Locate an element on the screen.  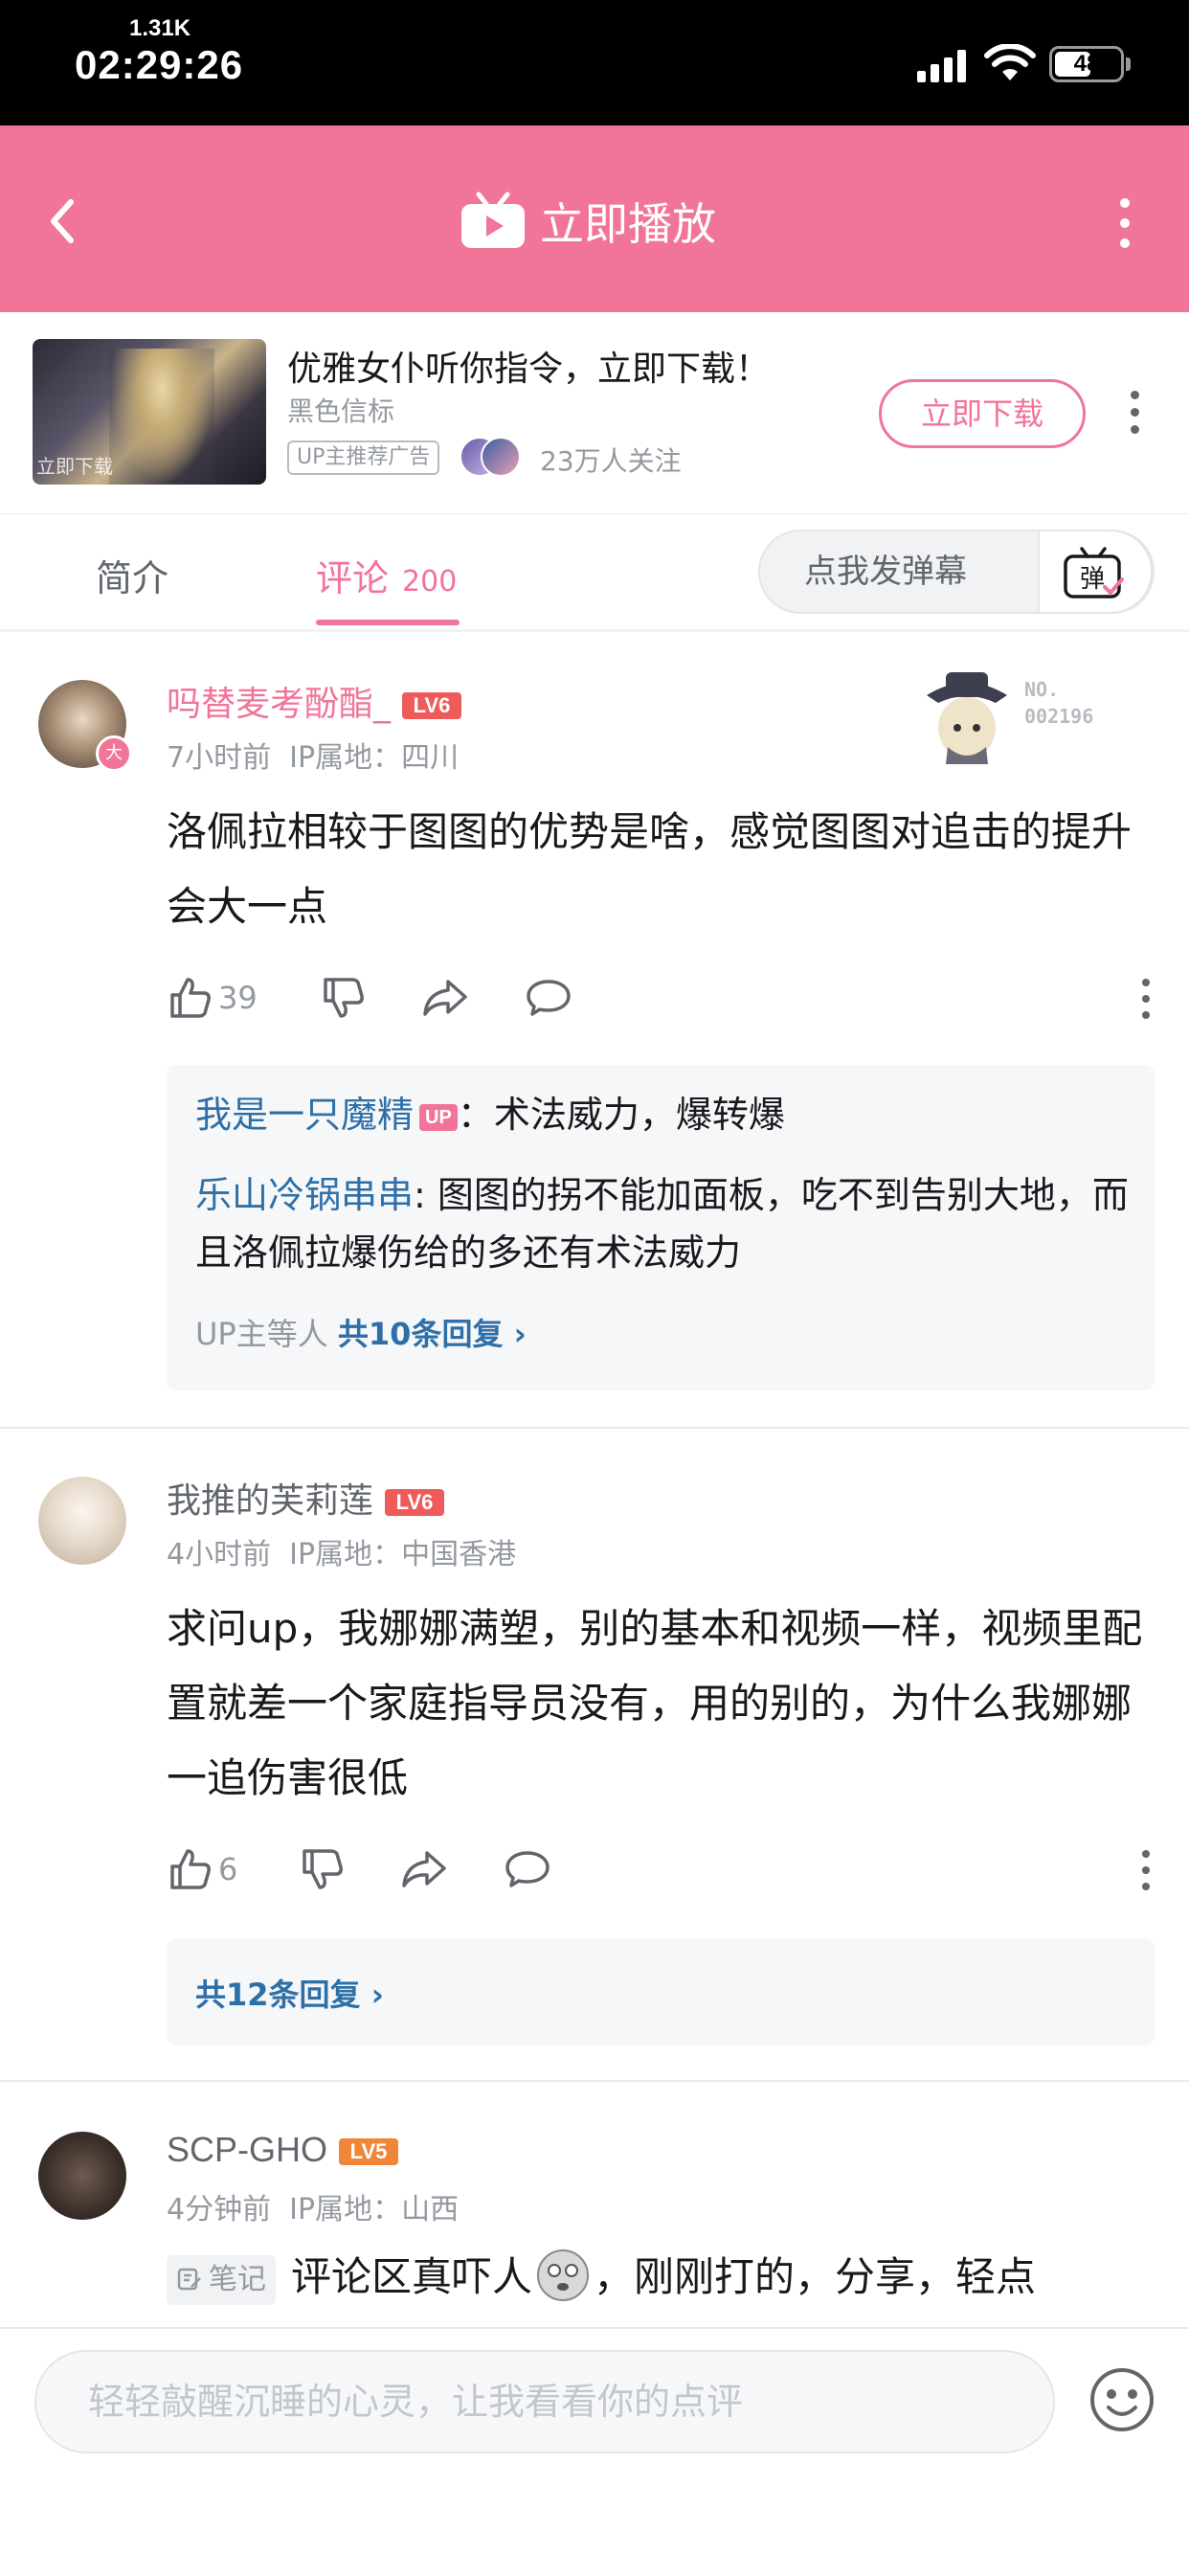
tab-comments: 评论 200 is located at coordinates (386, 575).